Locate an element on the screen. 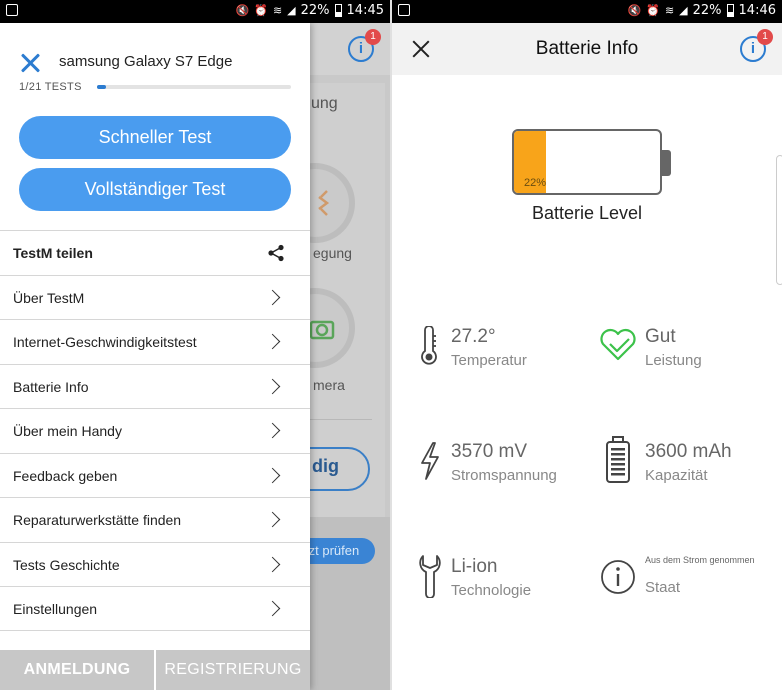  menu-item-label: Feedback geben is located at coordinates (65, 475).